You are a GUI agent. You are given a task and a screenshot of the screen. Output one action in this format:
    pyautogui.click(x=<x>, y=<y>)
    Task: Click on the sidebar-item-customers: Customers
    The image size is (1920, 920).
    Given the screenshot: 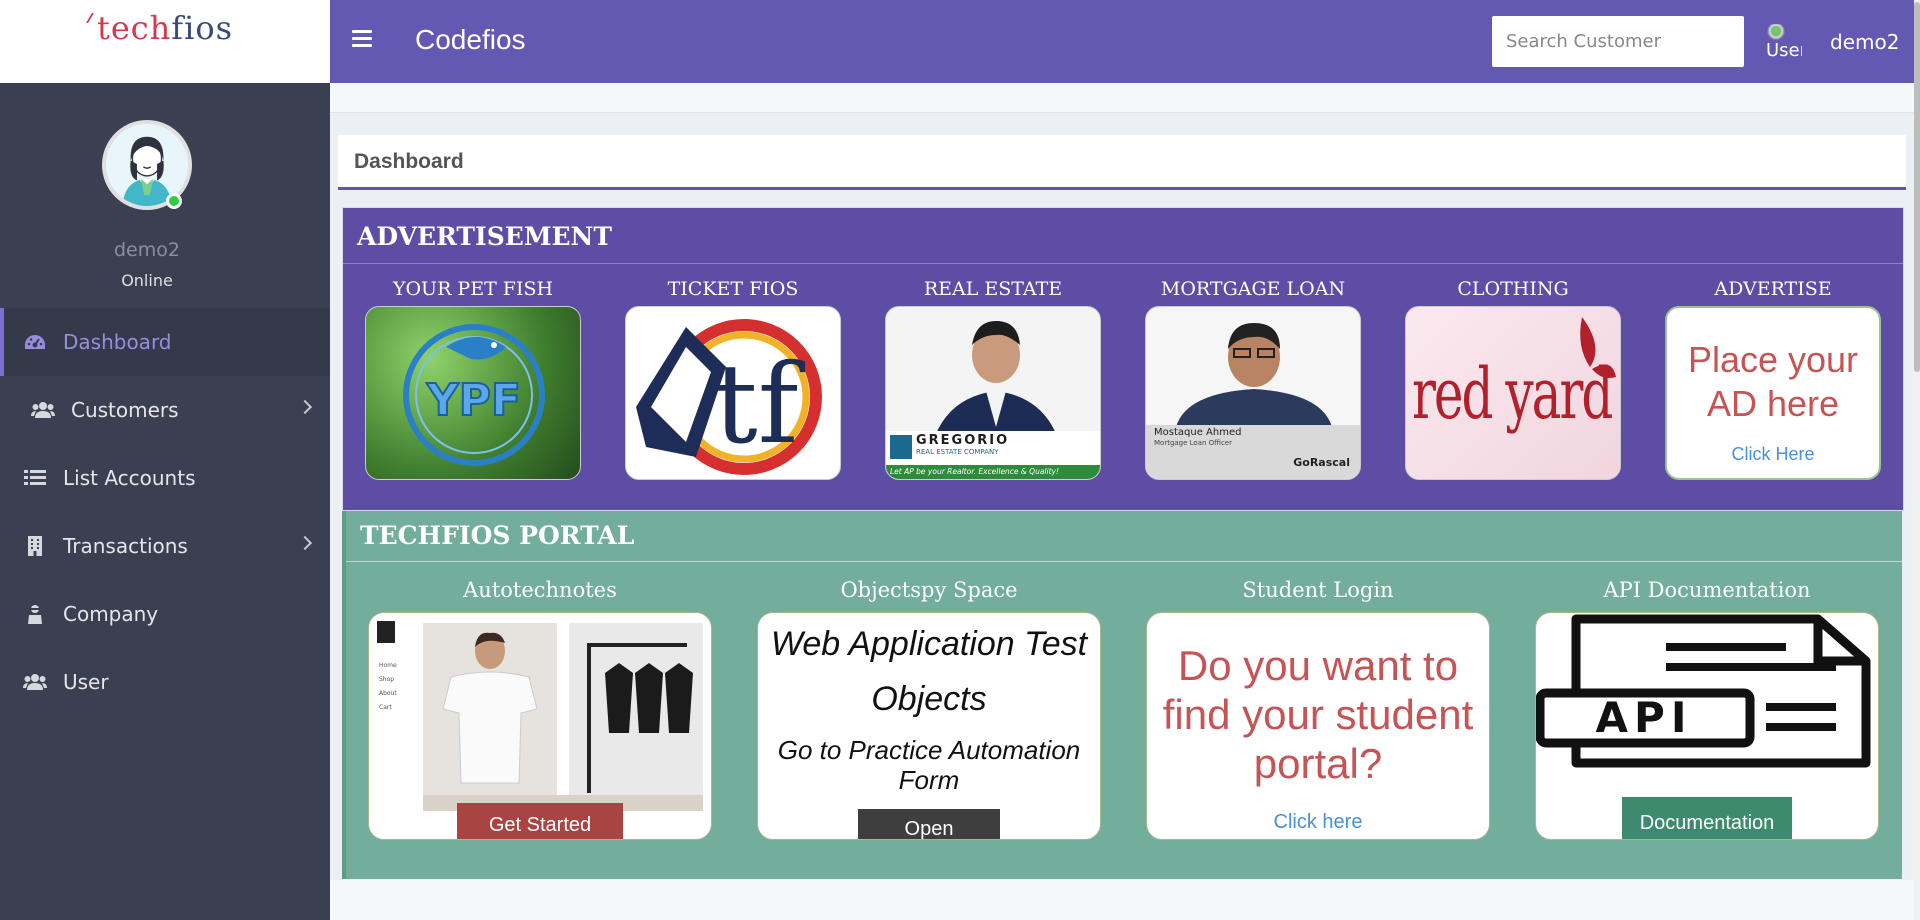 What is the action you would take?
    pyautogui.click(x=165, y=410)
    